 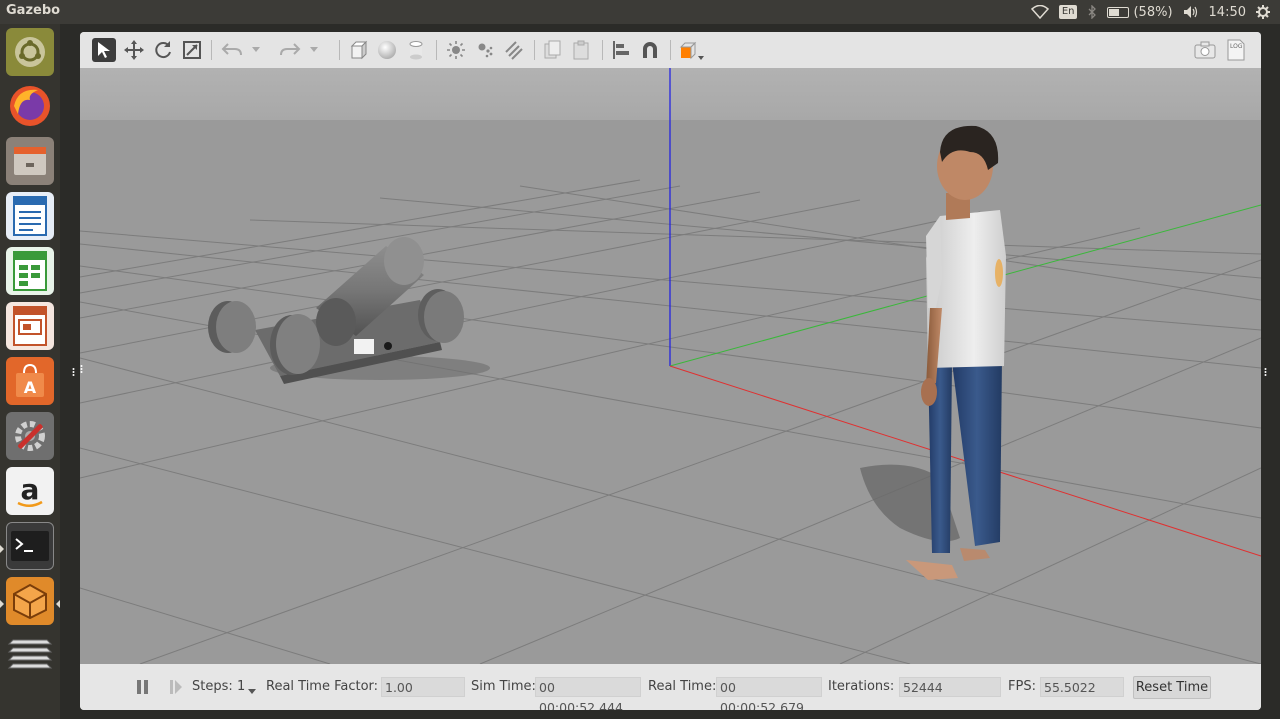 What do you see at coordinates (134, 50) in the screenshot?
I see `translate-mode-button` at bounding box center [134, 50].